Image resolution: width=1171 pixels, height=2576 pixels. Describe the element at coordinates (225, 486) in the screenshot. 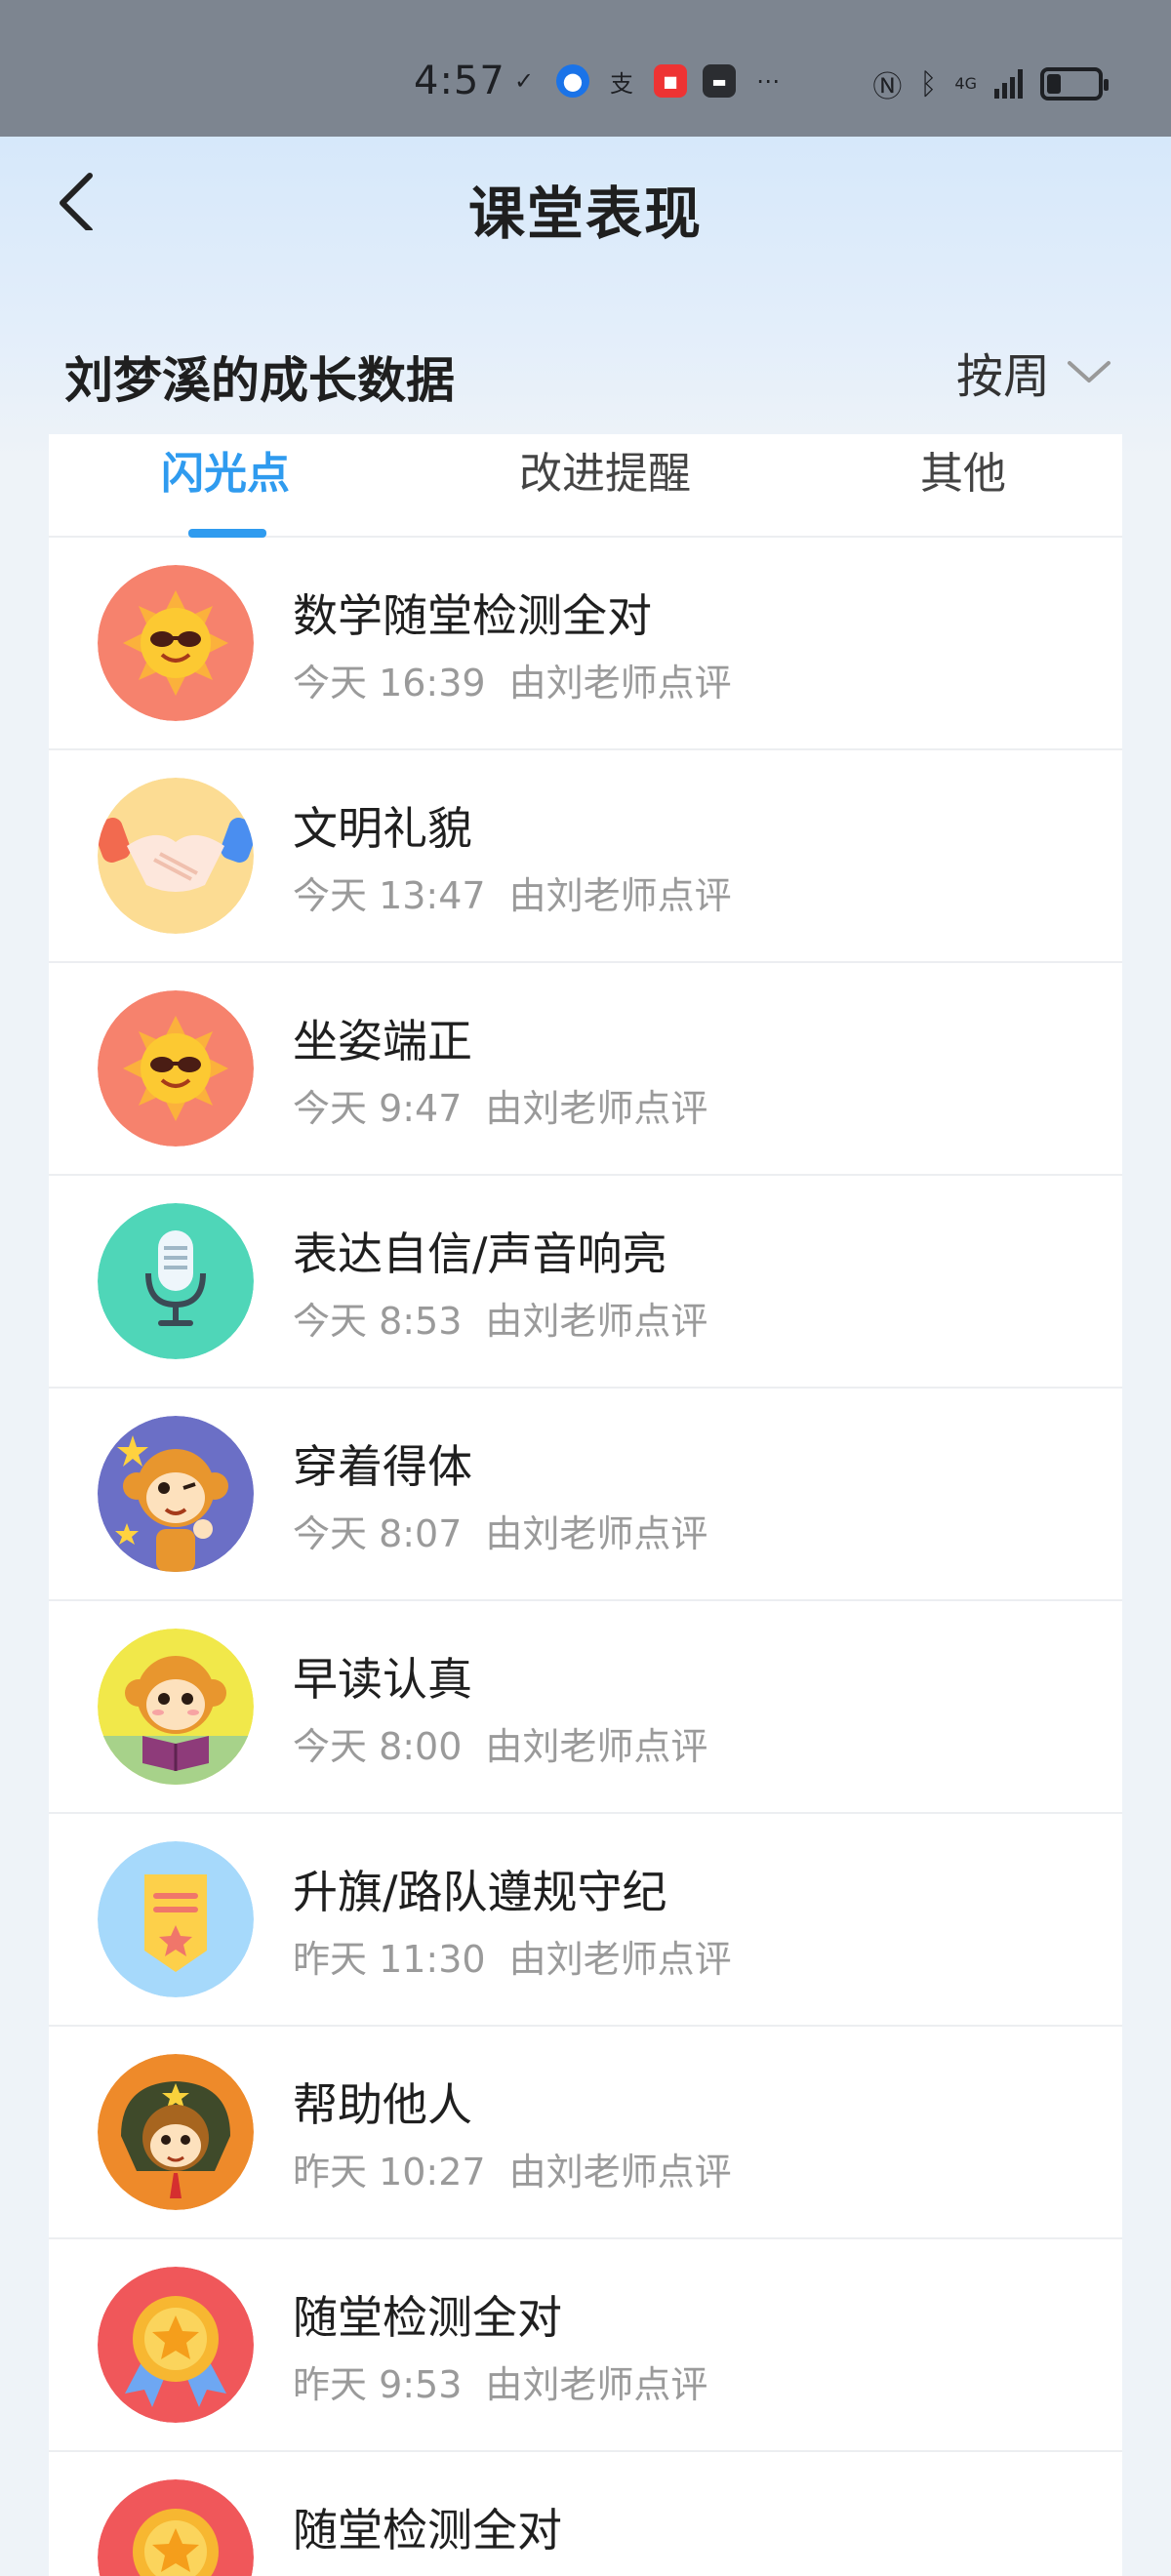

I see `tab-highlights: 闪光点` at that location.